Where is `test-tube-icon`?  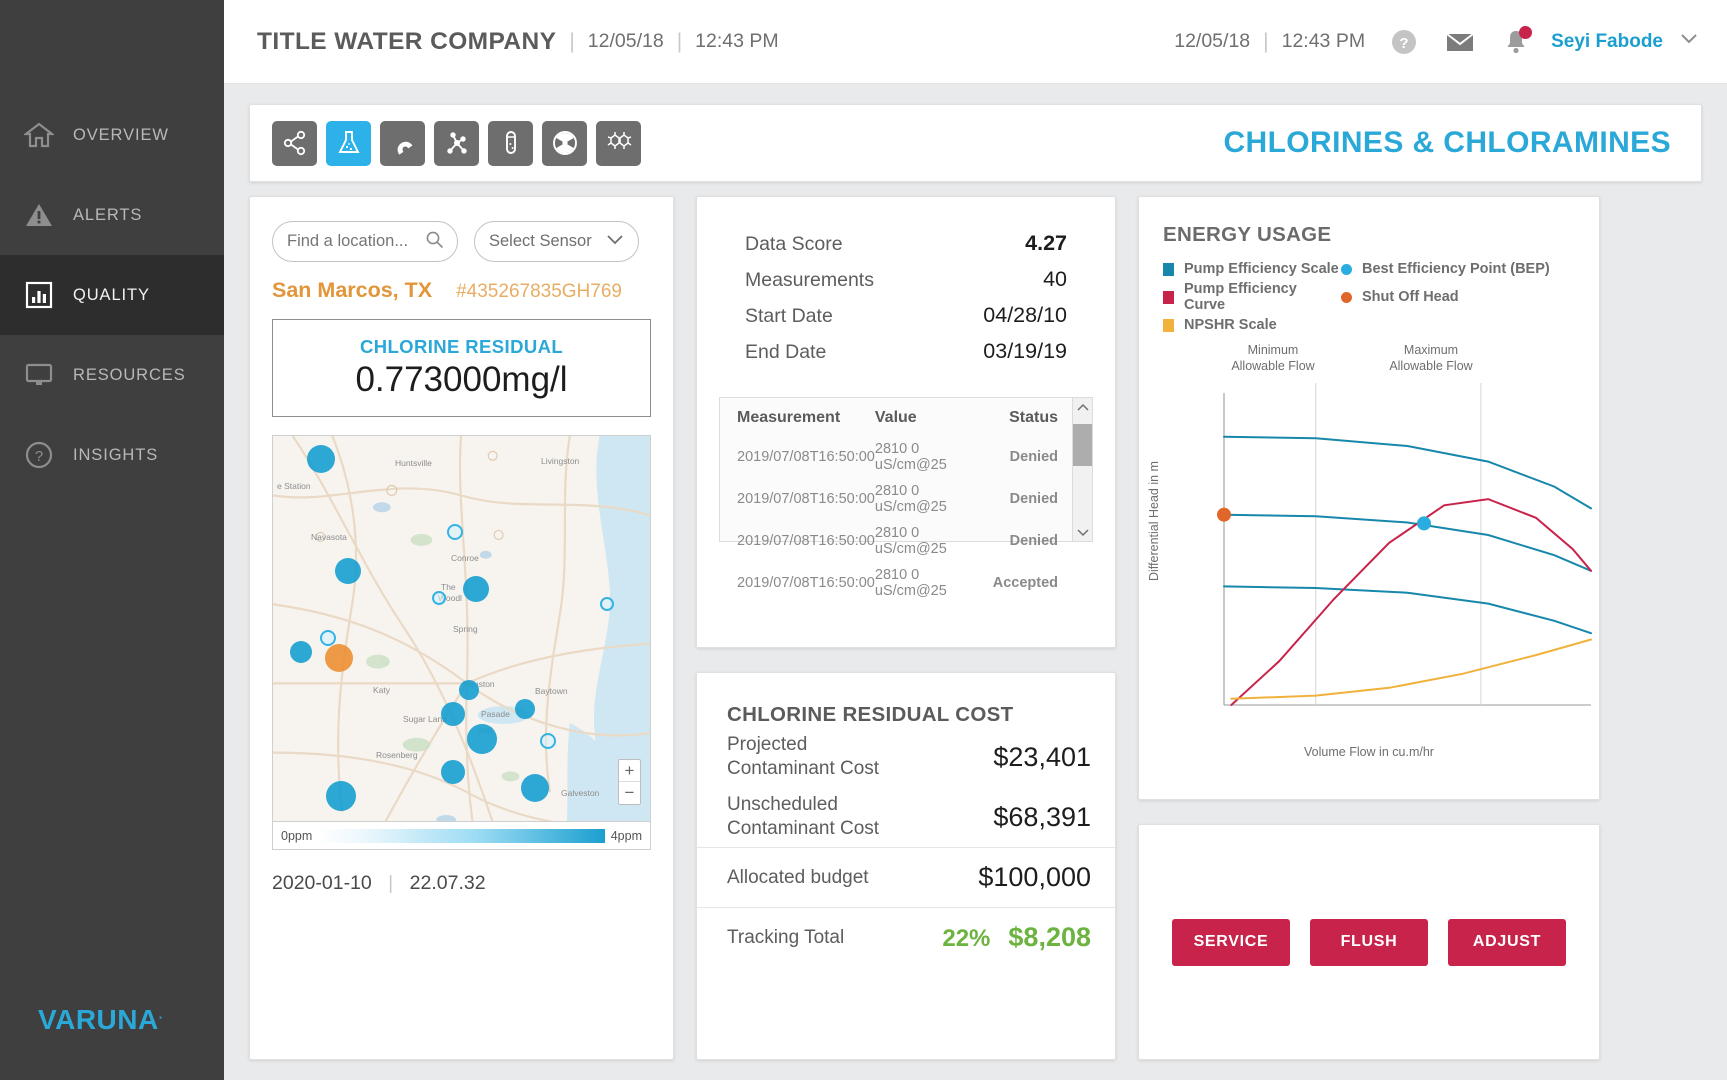 test-tube-icon is located at coordinates (510, 143).